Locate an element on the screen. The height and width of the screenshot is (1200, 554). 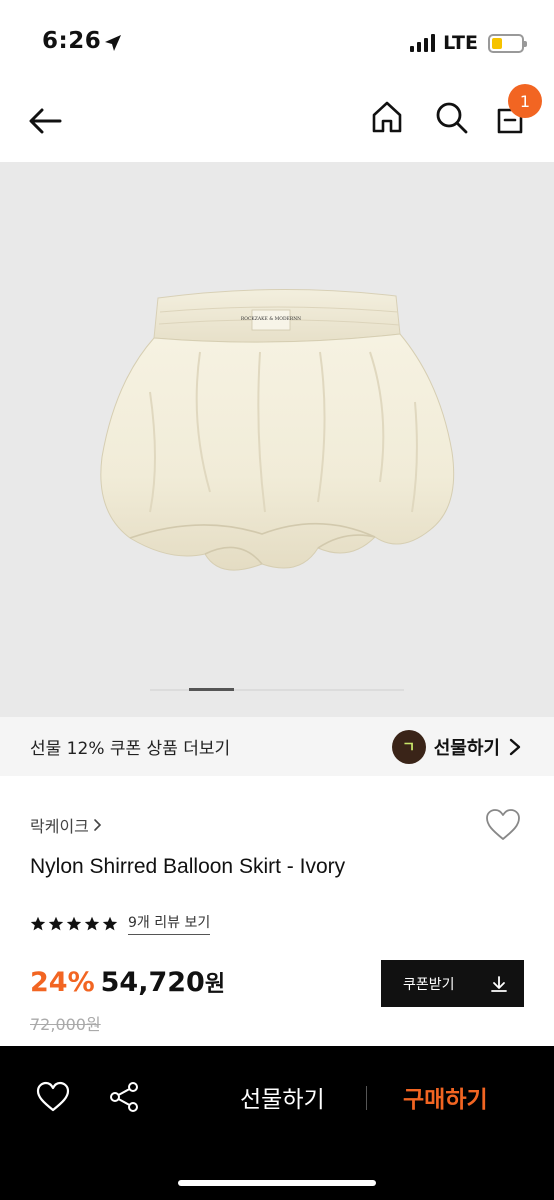
price-row: 24% 54,720원 is located at coordinates (127, 982).